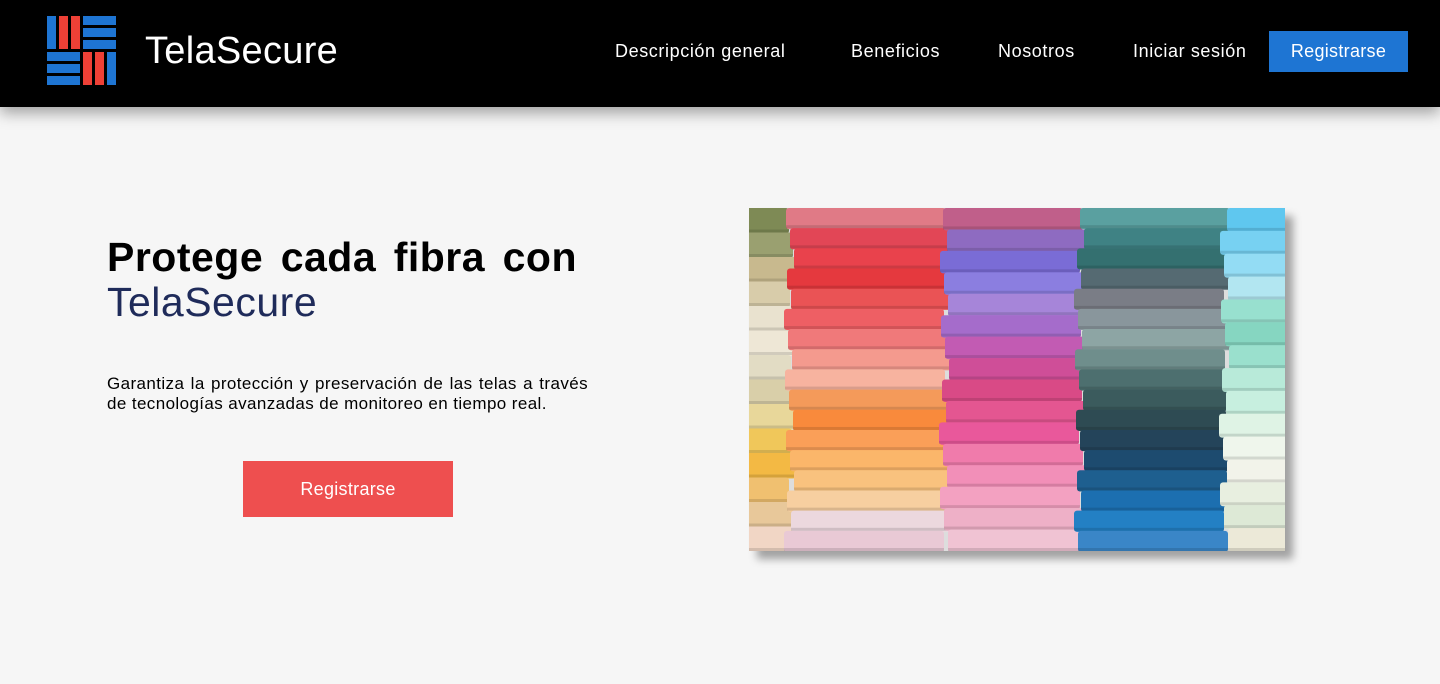  I want to click on signup-button-header: Registrarse, so click(1338, 51).